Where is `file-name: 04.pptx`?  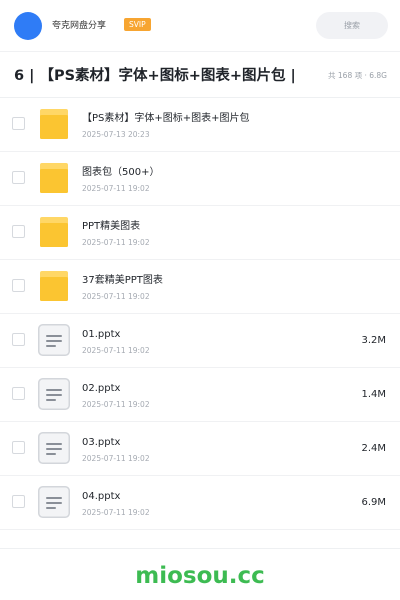
file-name: 04.pptx is located at coordinates (101, 497).